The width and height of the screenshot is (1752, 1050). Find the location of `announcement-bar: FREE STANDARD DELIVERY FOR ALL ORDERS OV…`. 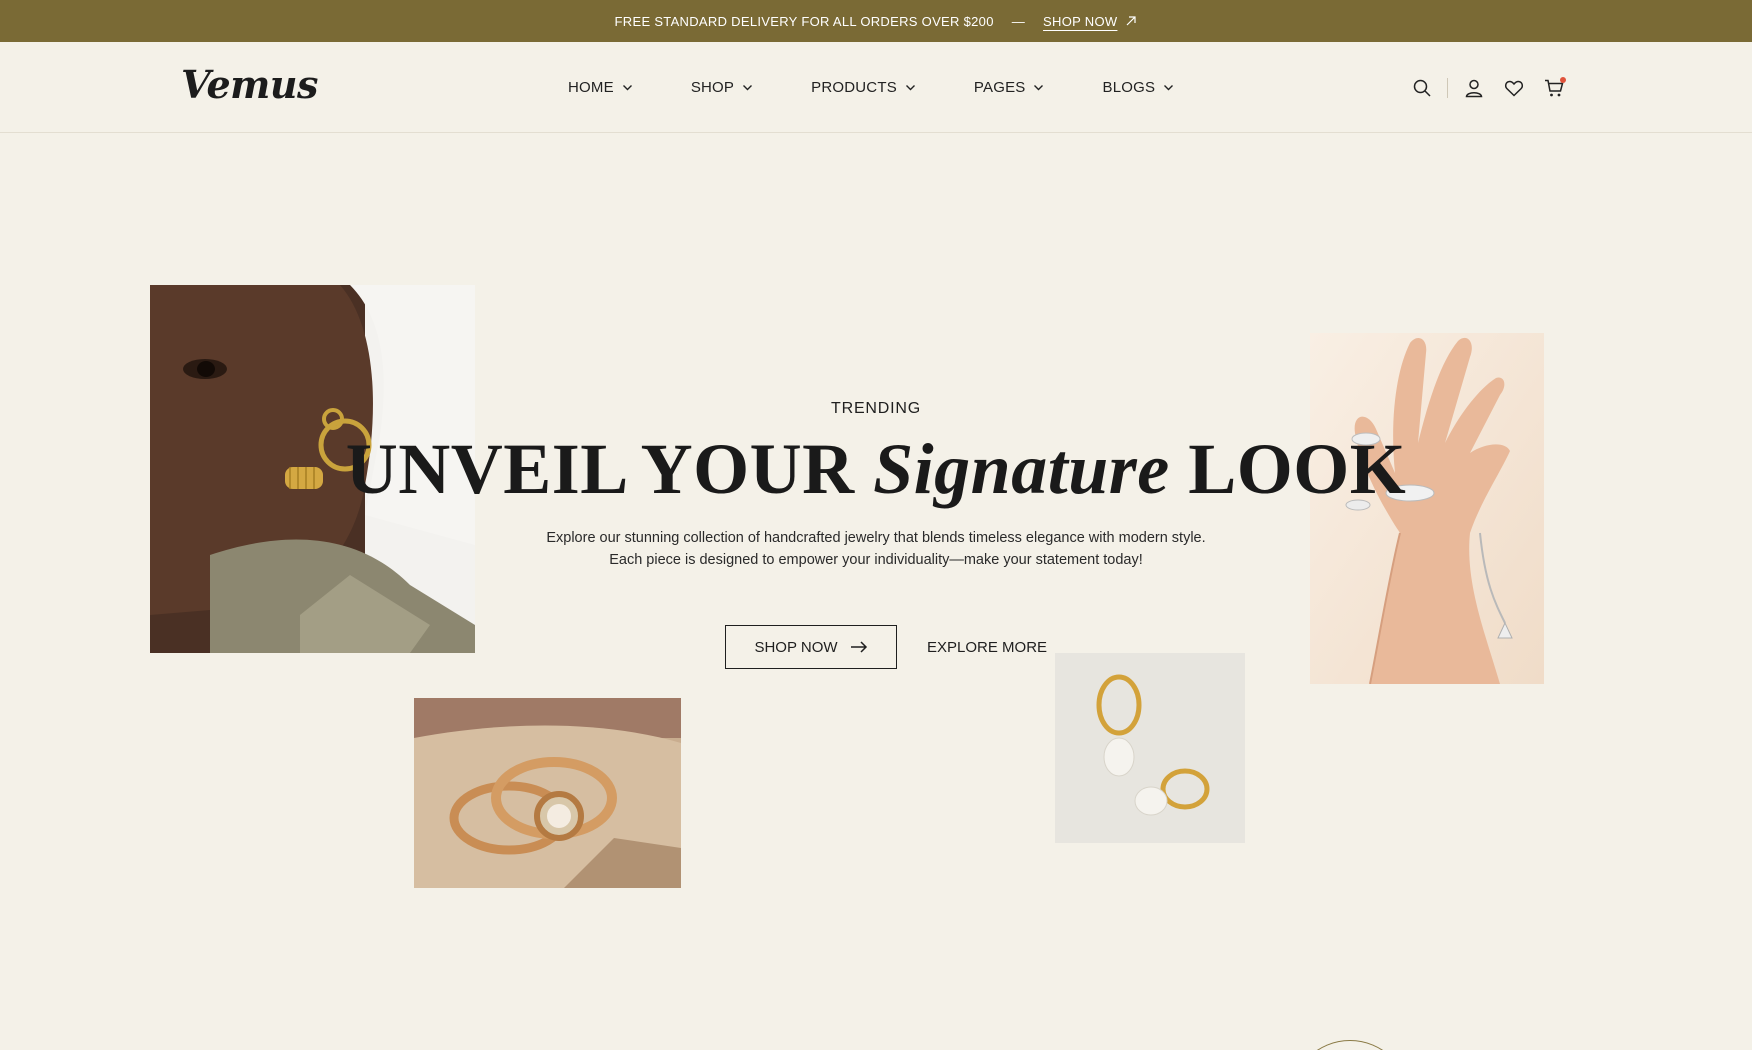

announcement-bar: FREE STANDARD DELIVERY FOR ALL ORDERS OV… is located at coordinates (876, 21).